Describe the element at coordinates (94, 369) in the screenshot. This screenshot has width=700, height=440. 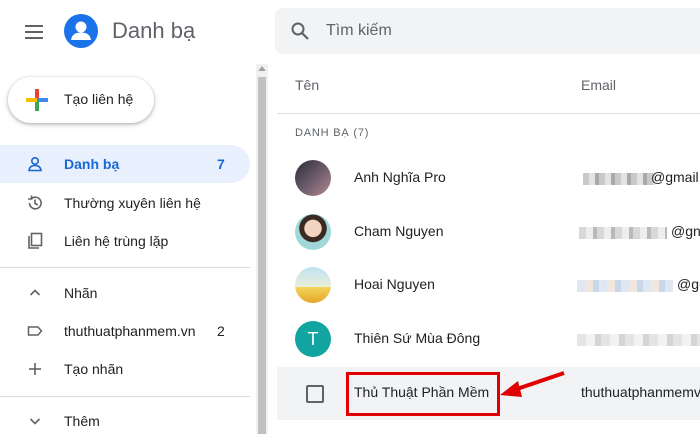
I see `create-label-text: Tạo nhãn` at that location.